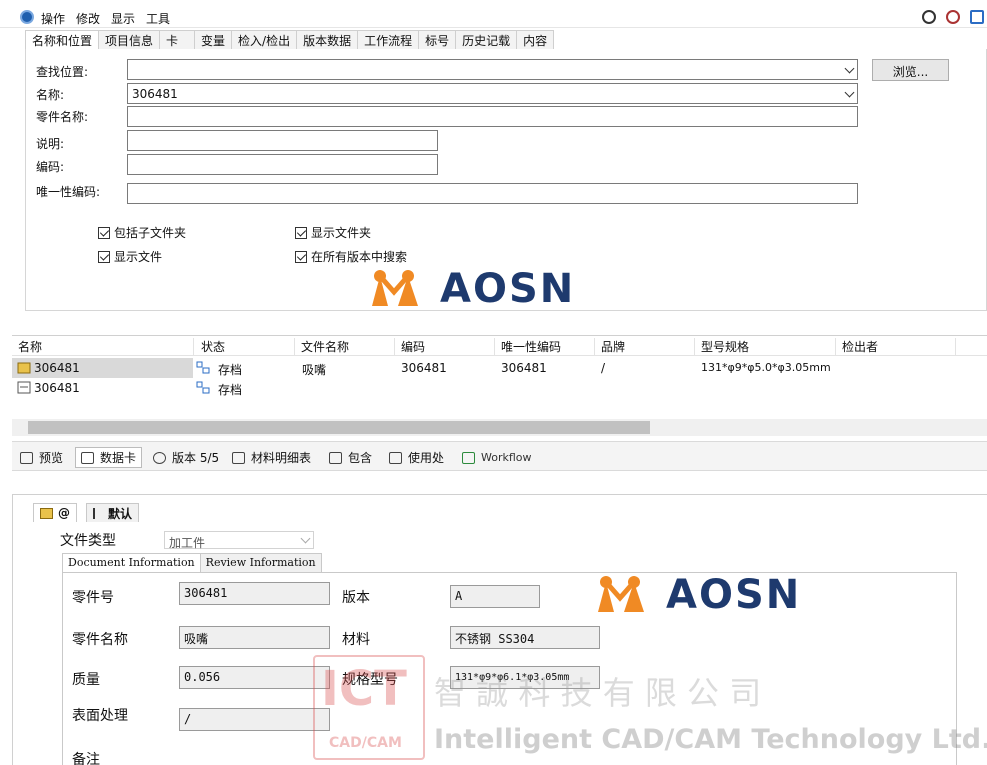 This screenshot has height=765, width=987. What do you see at coordinates (50, 167) in the screenshot?
I see `code-label: 编码:` at bounding box center [50, 167].